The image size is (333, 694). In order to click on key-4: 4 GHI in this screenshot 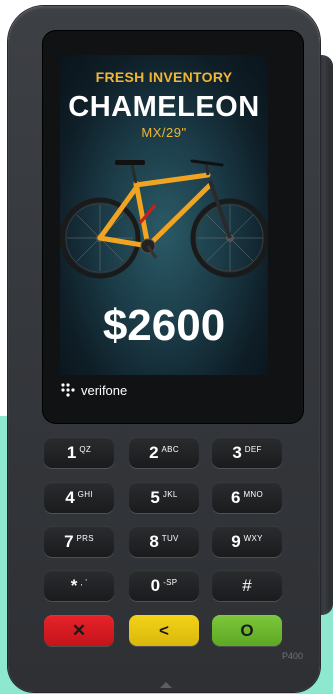, I will do `click(79, 497)`.